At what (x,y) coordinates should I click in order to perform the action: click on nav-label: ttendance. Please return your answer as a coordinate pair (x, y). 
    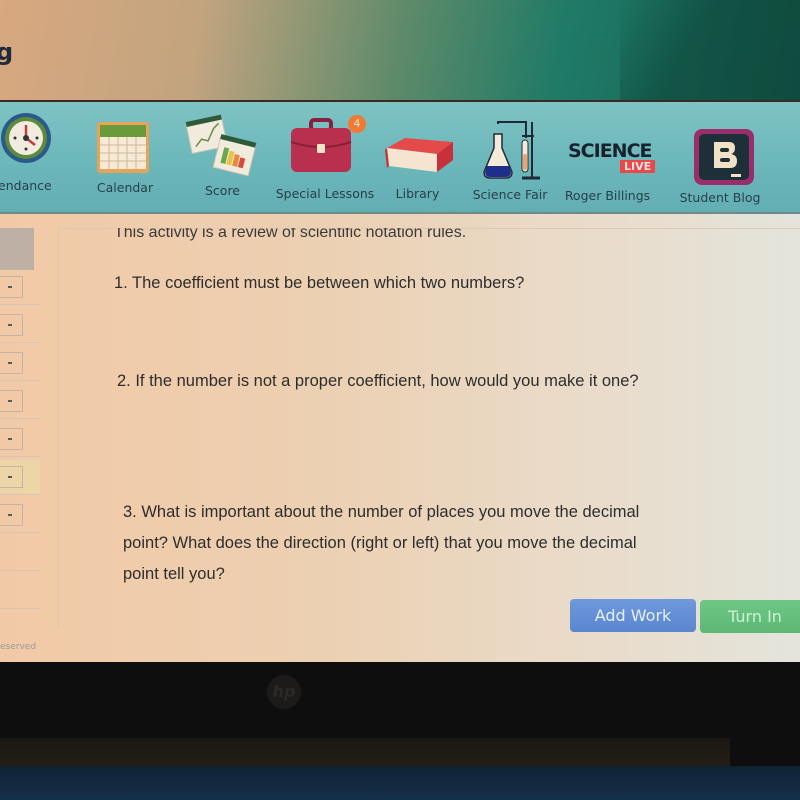
    Looking at the image, I should click on (26, 185).